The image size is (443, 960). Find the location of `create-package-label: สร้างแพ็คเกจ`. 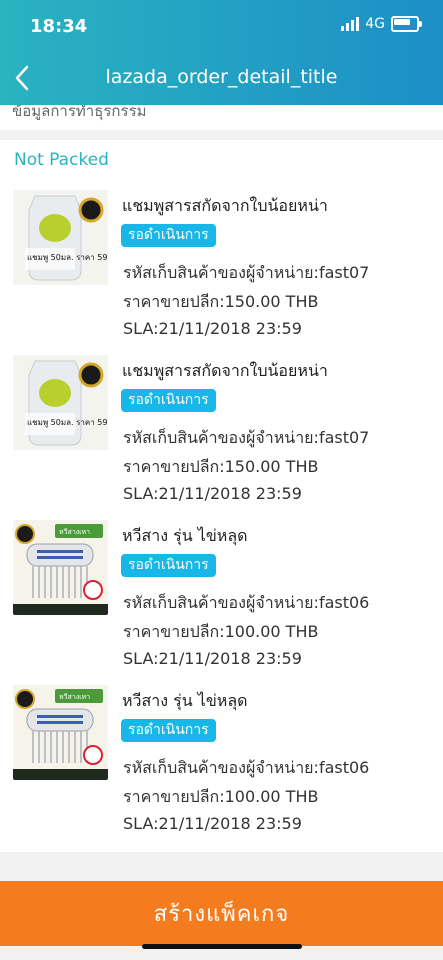

create-package-label: สร้างแพ็คเกจ is located at coordinates (221, 914).